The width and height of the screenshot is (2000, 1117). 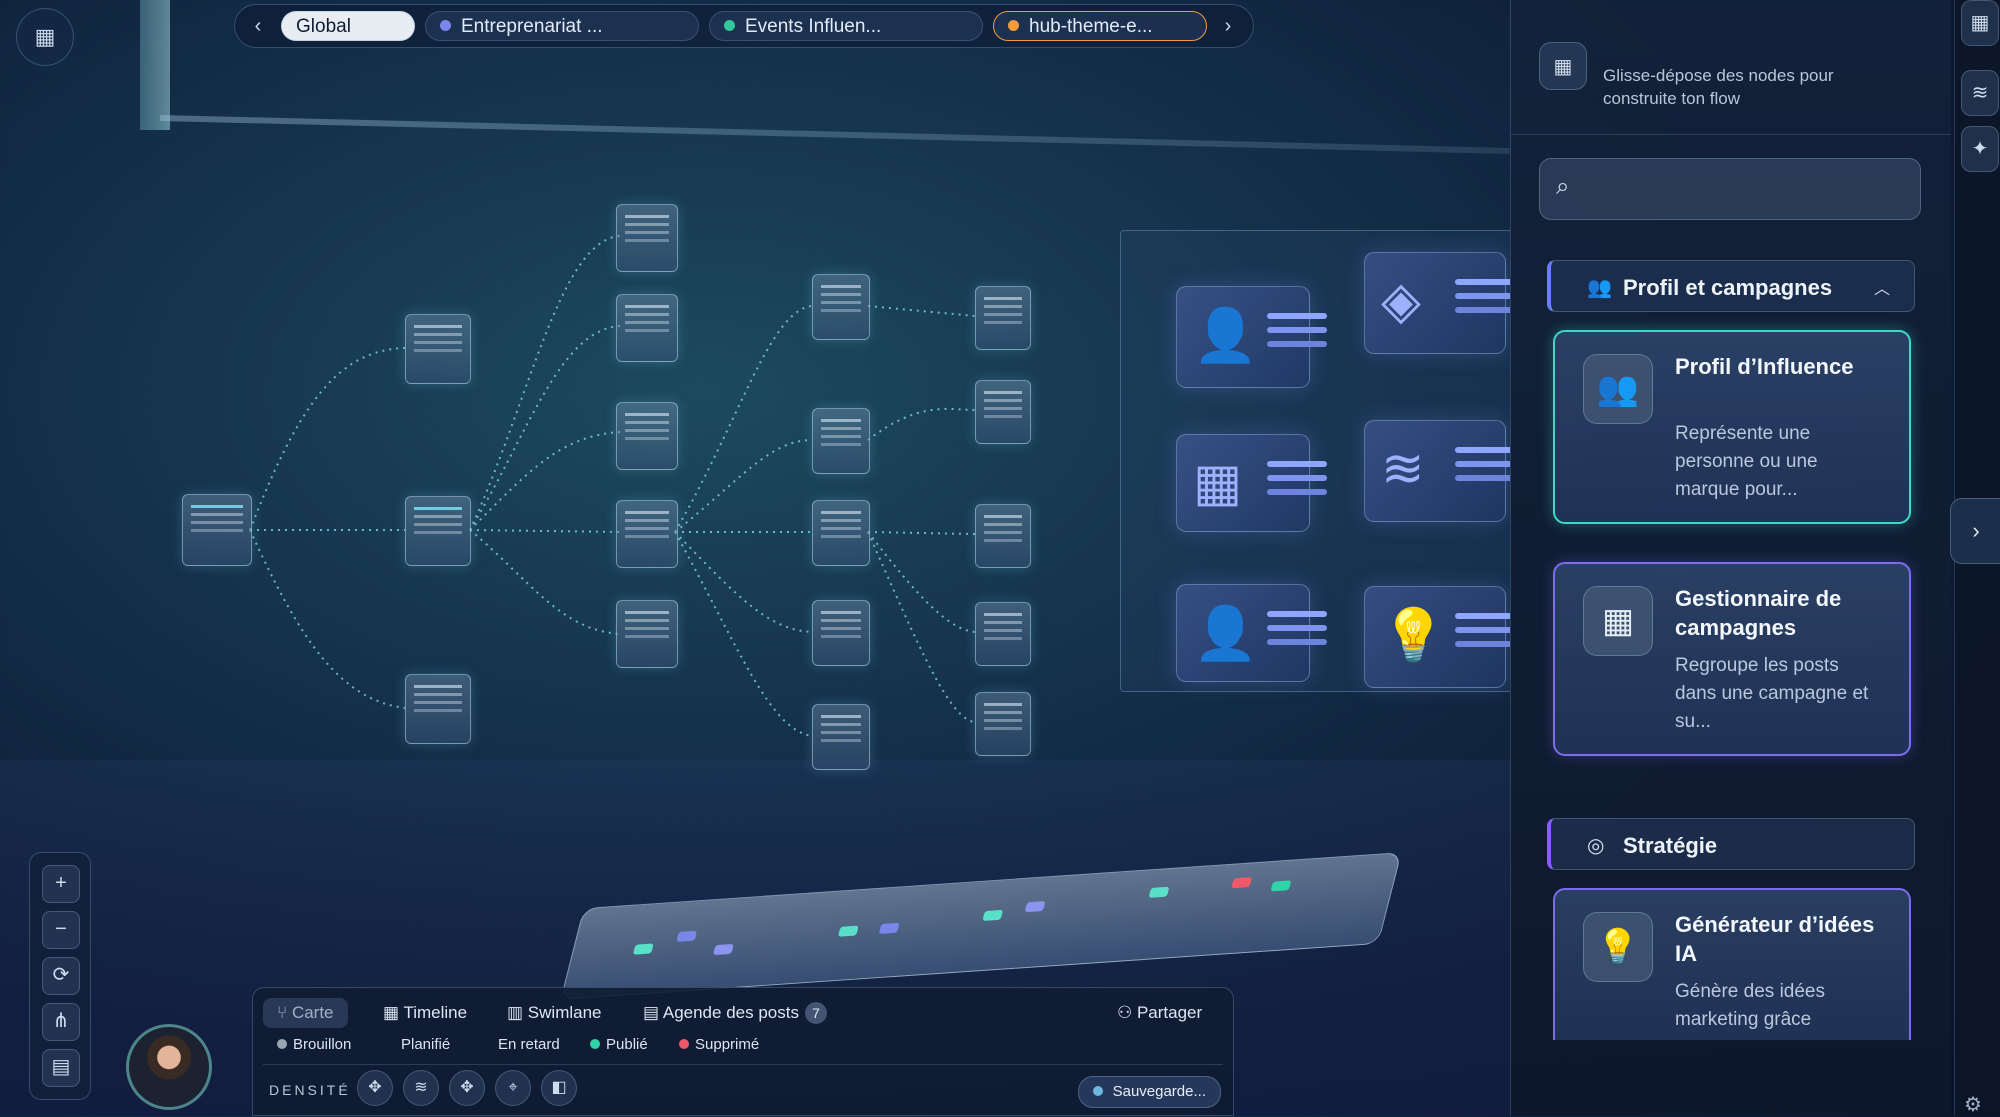 I want to click on sparkle-icon: ✦, so click(x=1980, y=149).